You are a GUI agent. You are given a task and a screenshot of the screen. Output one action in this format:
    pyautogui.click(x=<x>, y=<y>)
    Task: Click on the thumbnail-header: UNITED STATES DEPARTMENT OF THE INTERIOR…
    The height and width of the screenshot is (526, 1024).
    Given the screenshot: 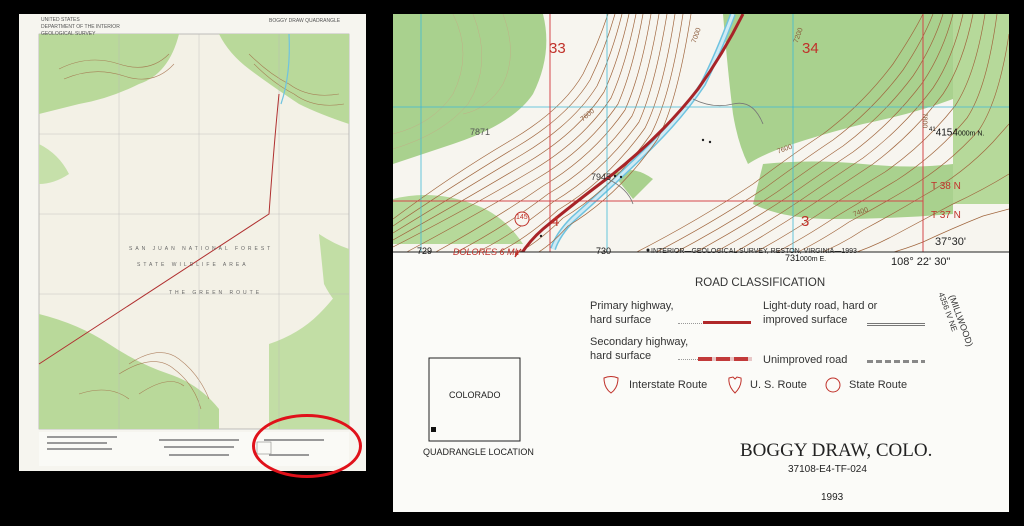 What is the action you would take?
    pyautogui.click(x=80, y=27)
    